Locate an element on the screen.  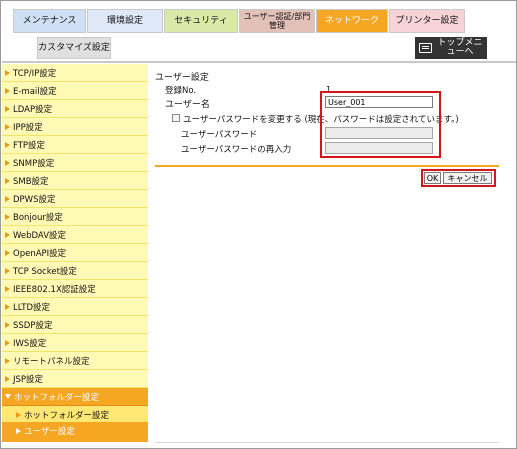
sidebar-item-label: SMB設定 is located at coordinates (31, 181).